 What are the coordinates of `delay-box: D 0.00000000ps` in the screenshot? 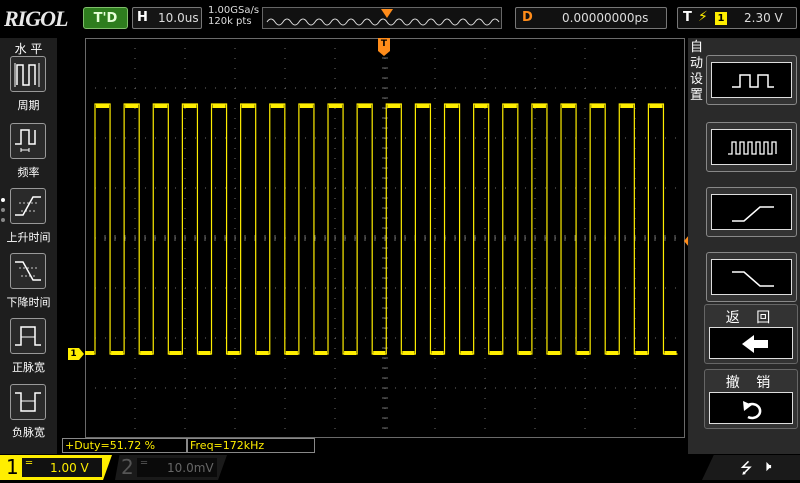 It's located at (591, 18).